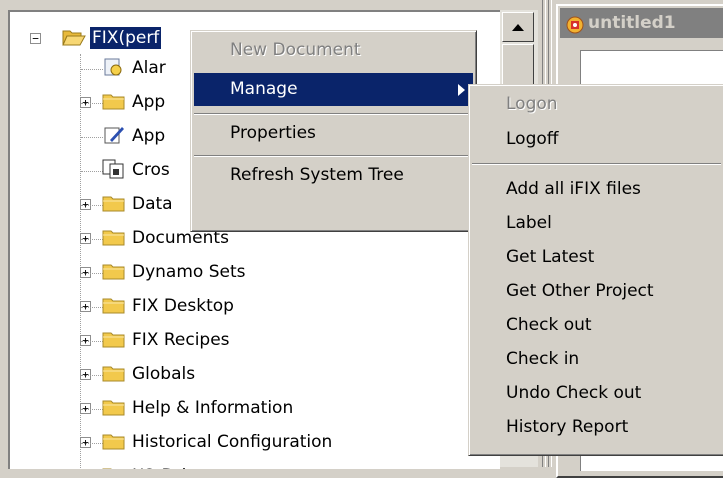 The image size is (723, 478). What do you see at coordinates (188, 272) in the screenshot?
I see `tree-item-label: Dynamo Sets` at bounding box center [188, 272].